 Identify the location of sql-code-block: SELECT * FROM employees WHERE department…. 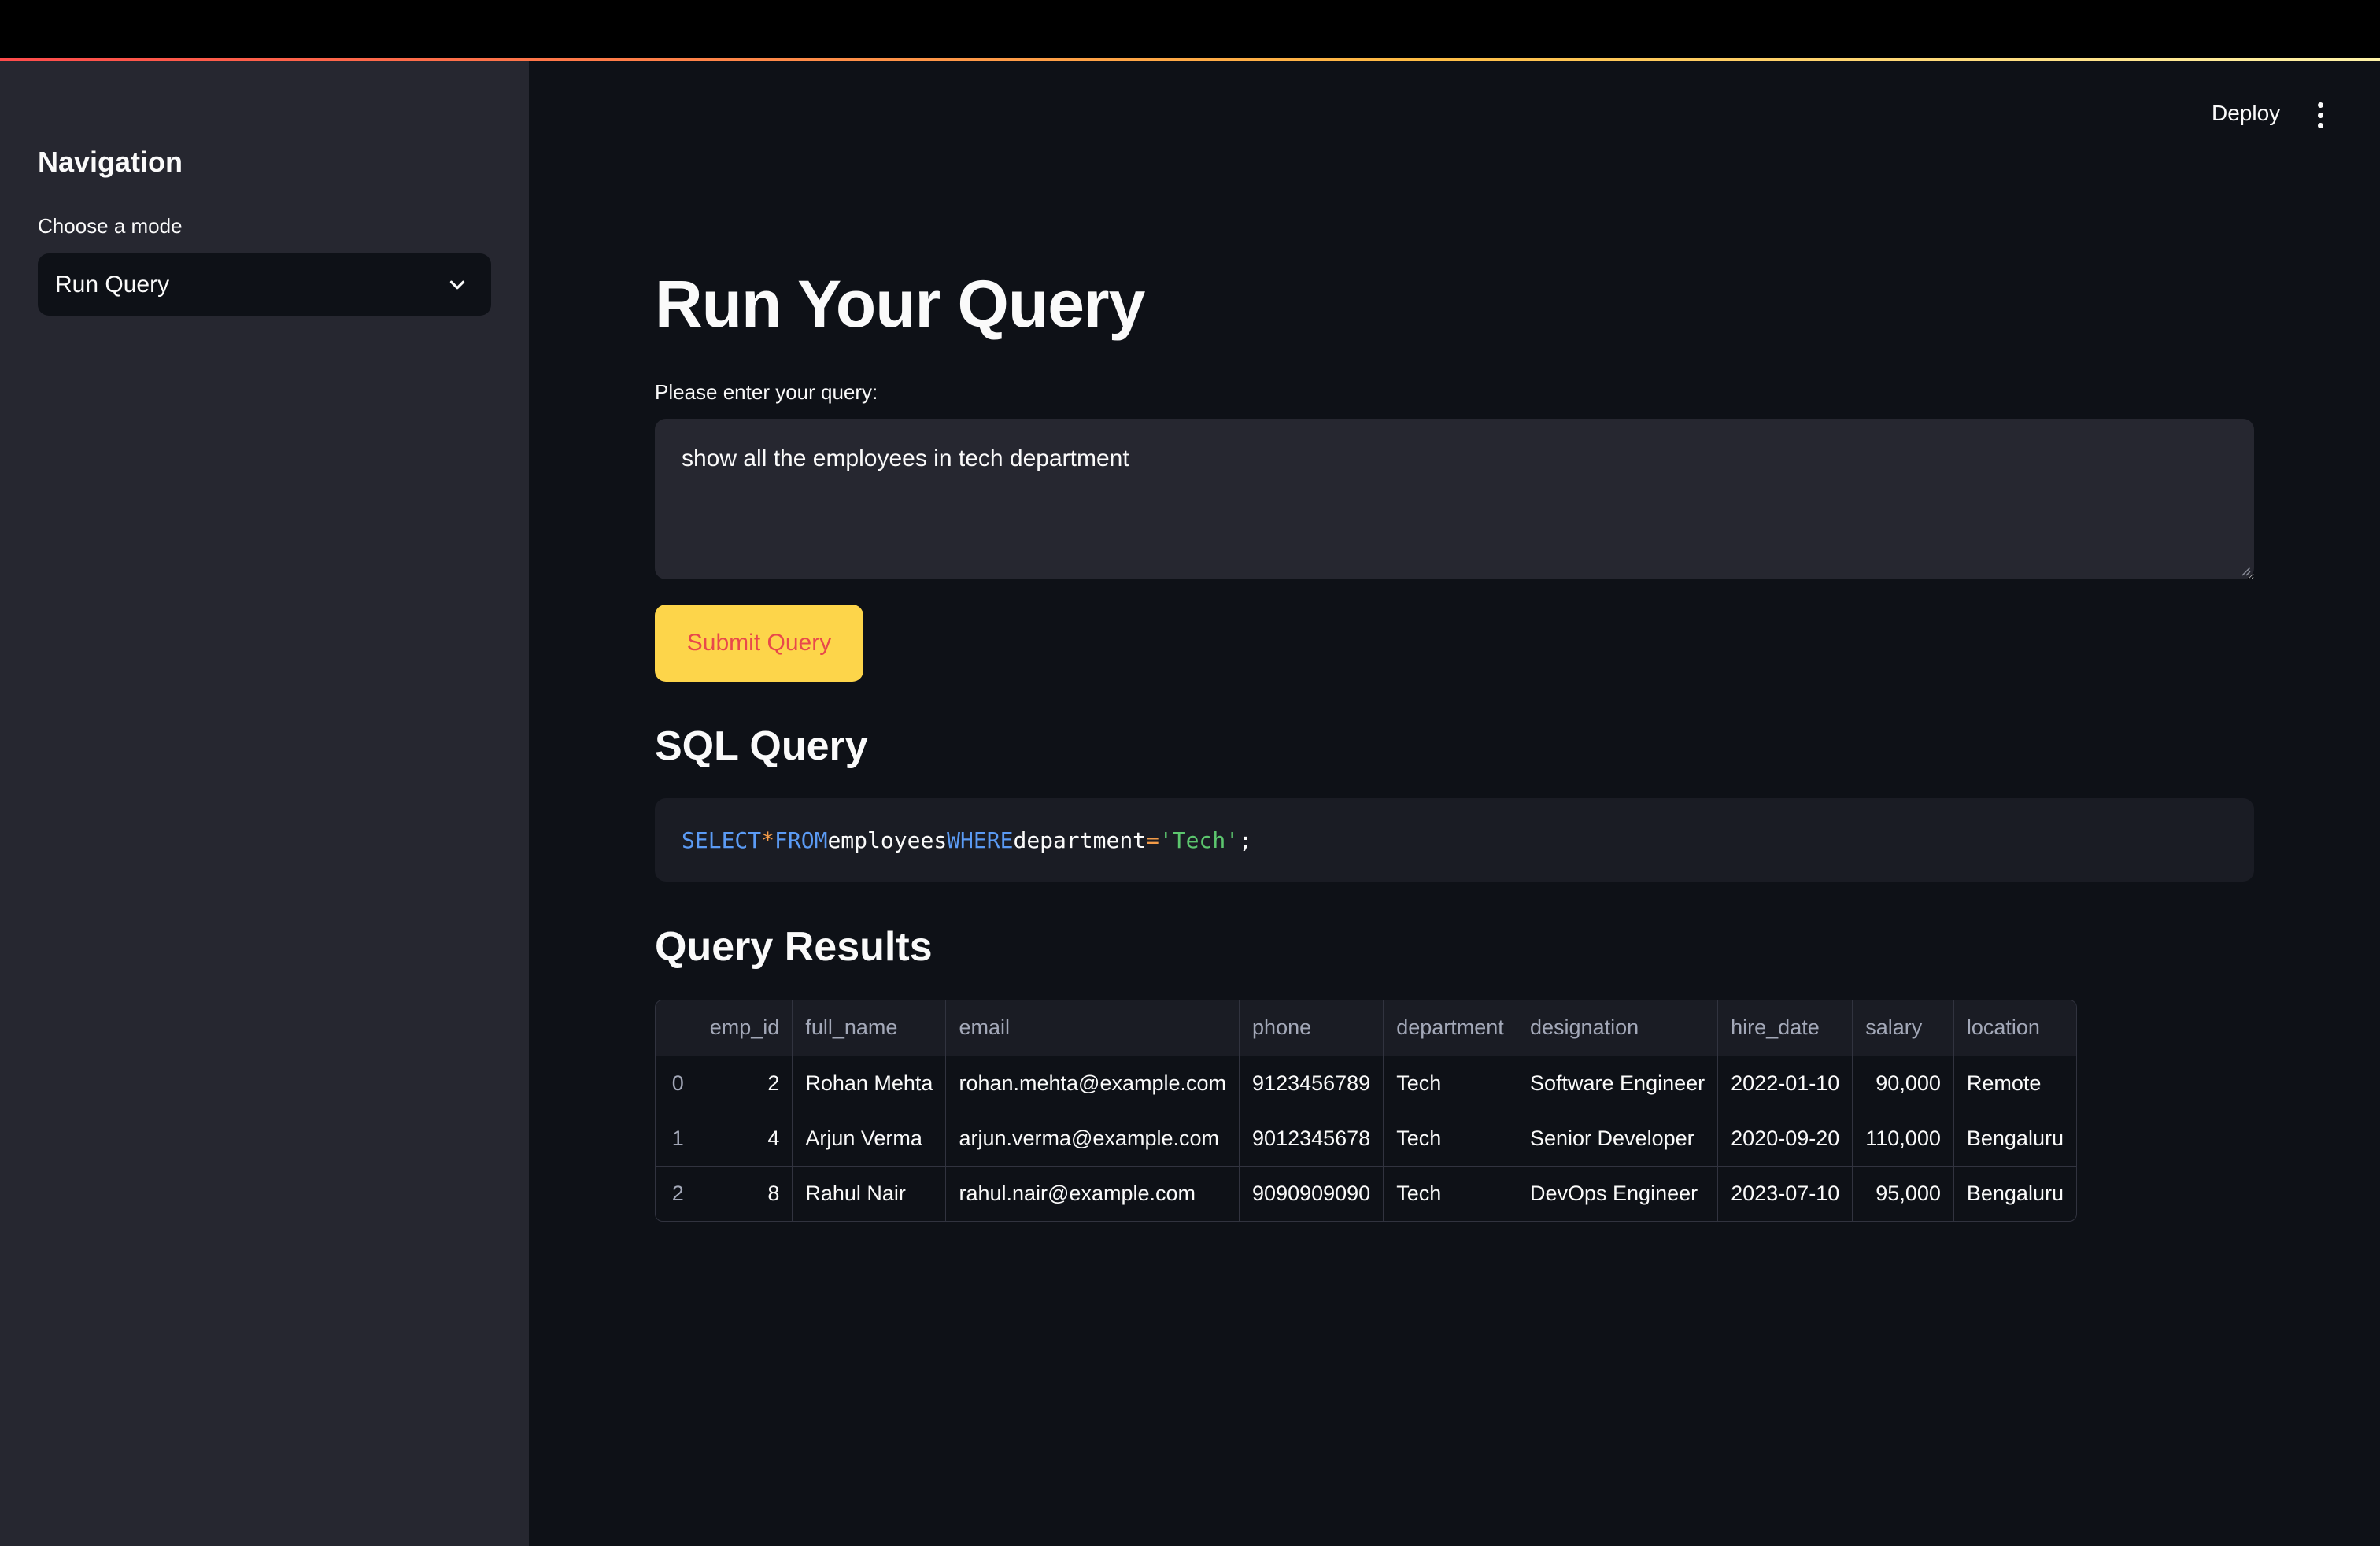
(1454, 840).